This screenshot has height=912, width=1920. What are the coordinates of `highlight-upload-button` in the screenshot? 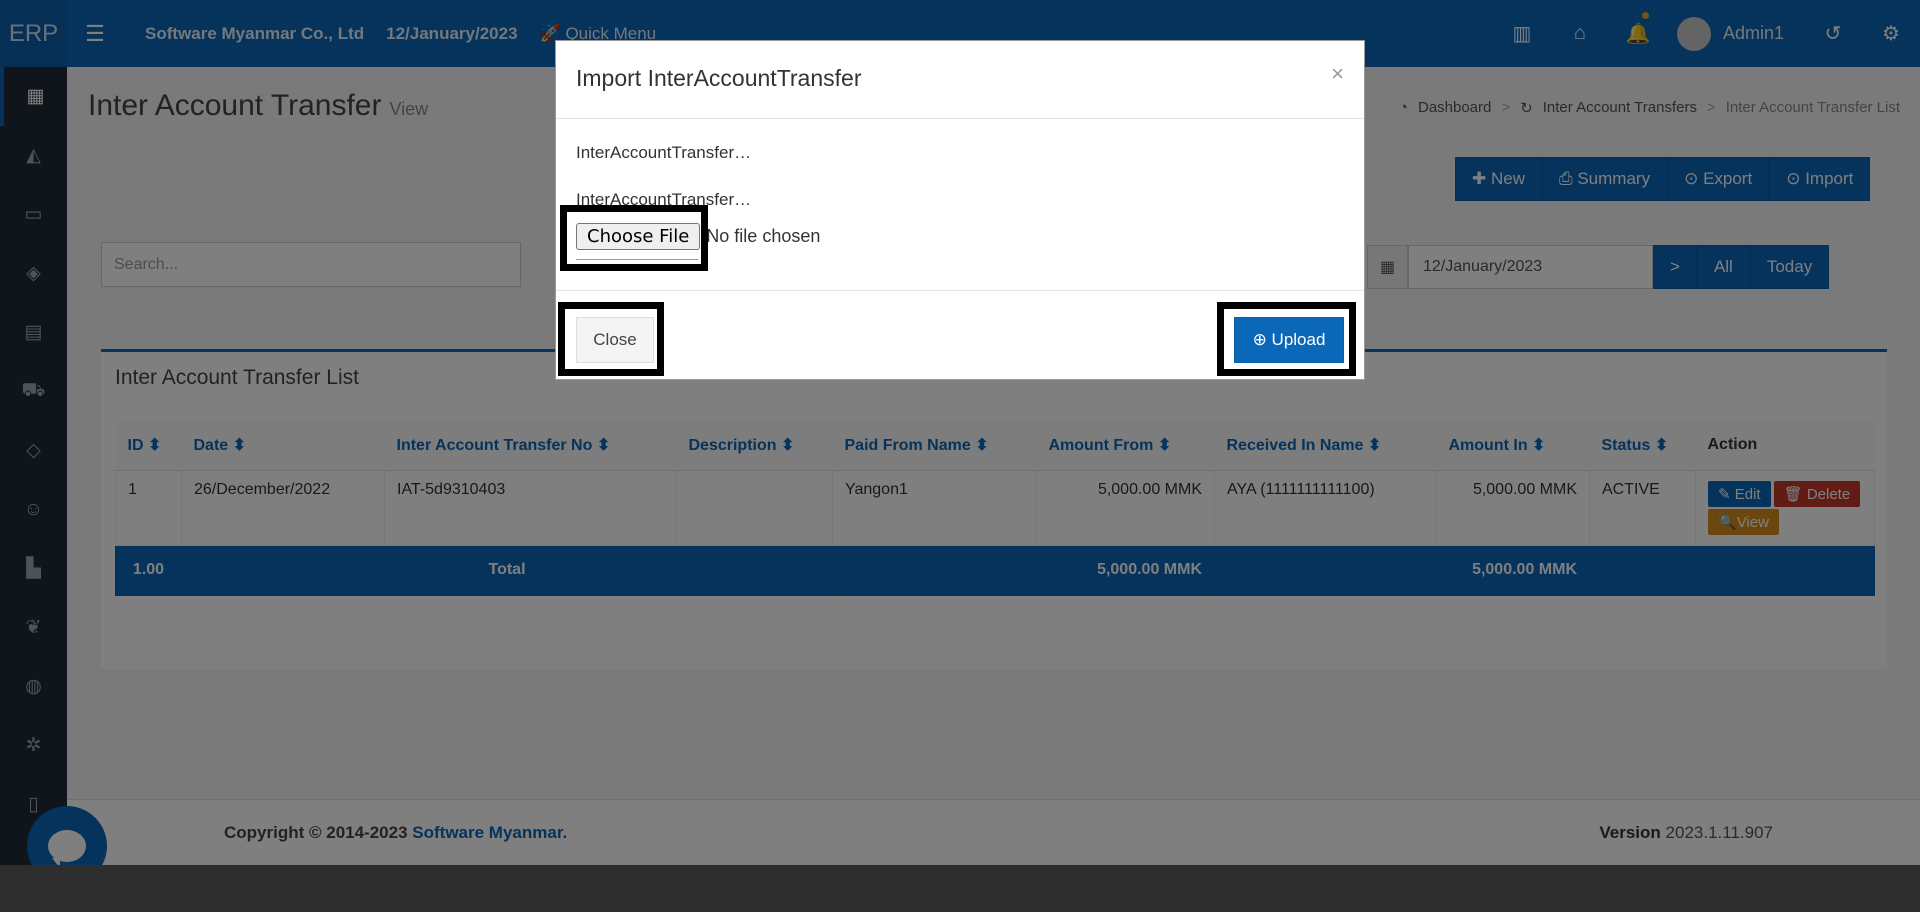 It's located at (1286, 339).